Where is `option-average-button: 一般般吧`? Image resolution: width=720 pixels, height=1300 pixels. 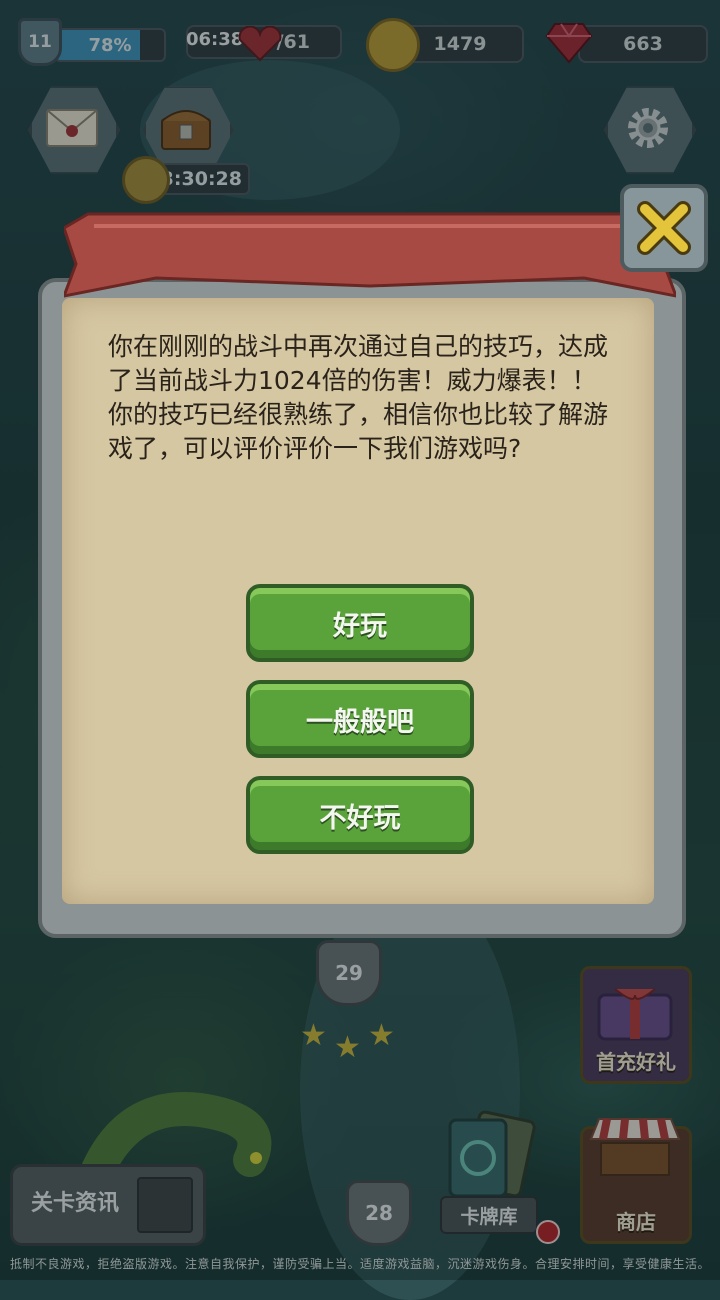
option-average-button: 一般般吧 is located at coordinates (360, 719).